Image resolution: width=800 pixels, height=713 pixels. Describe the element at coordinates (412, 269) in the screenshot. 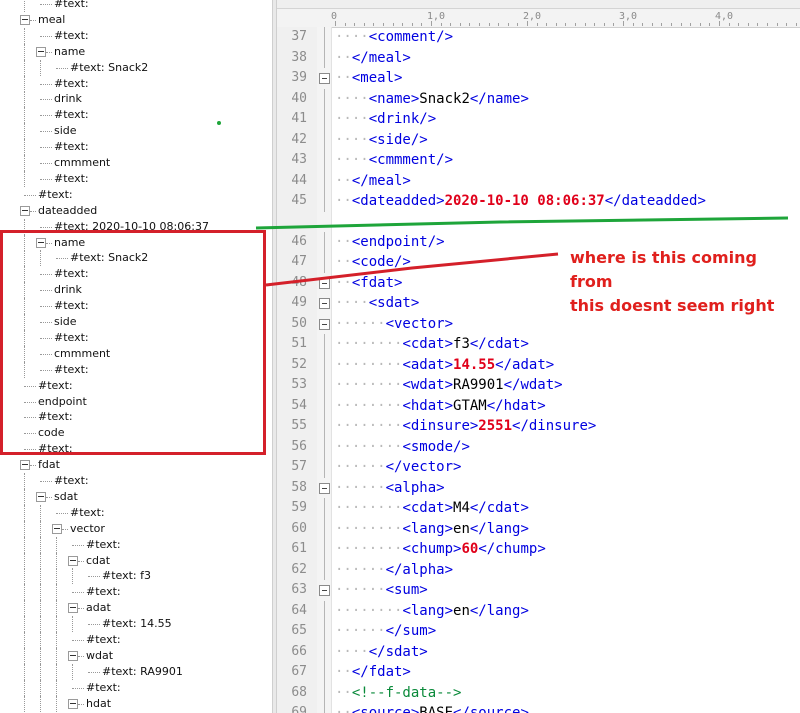

I see `red-arrow-line` at that location.